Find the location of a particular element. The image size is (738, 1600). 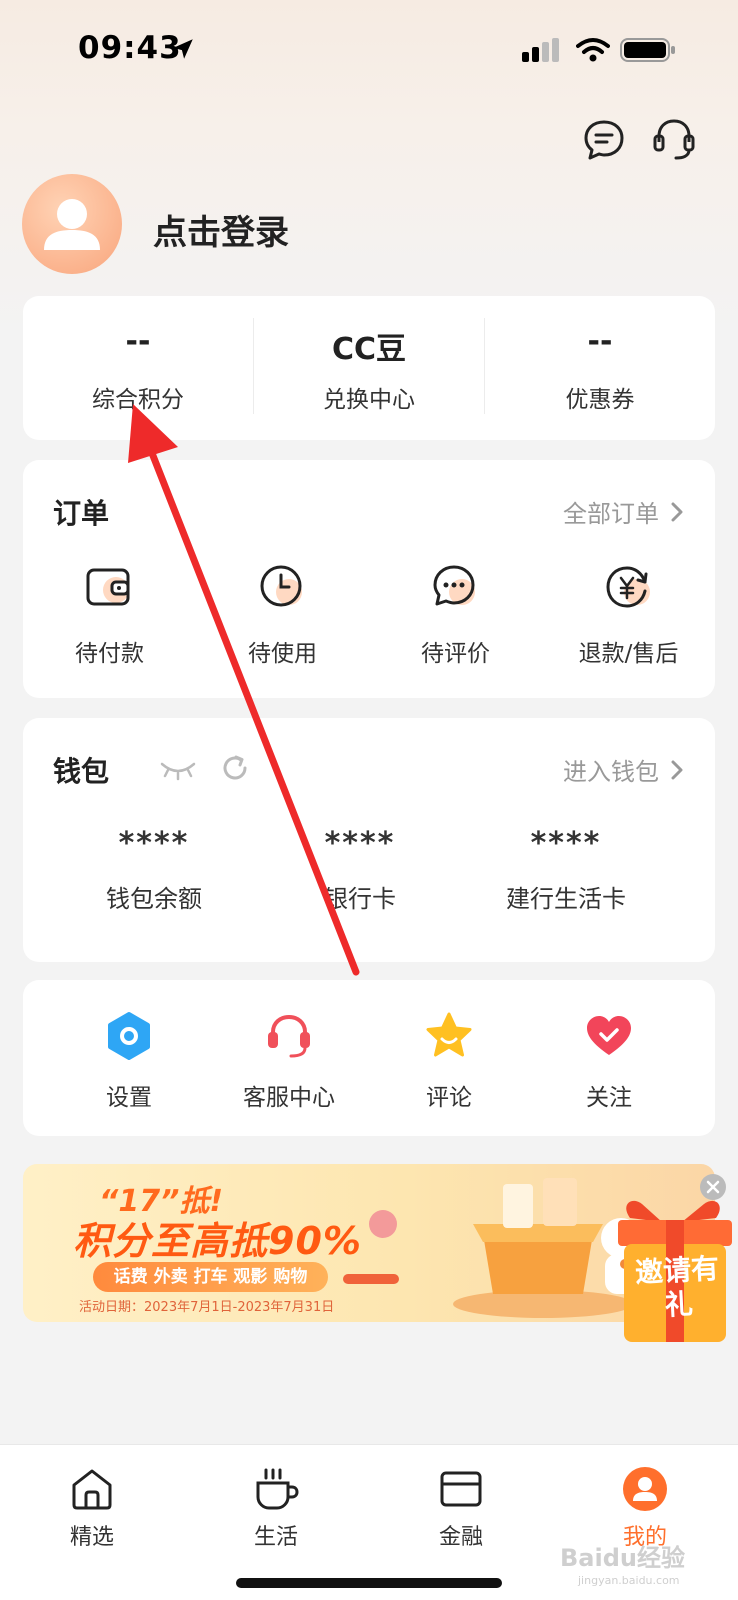

all-orders-label: 全部订单 is located at coordinates (611, 514).